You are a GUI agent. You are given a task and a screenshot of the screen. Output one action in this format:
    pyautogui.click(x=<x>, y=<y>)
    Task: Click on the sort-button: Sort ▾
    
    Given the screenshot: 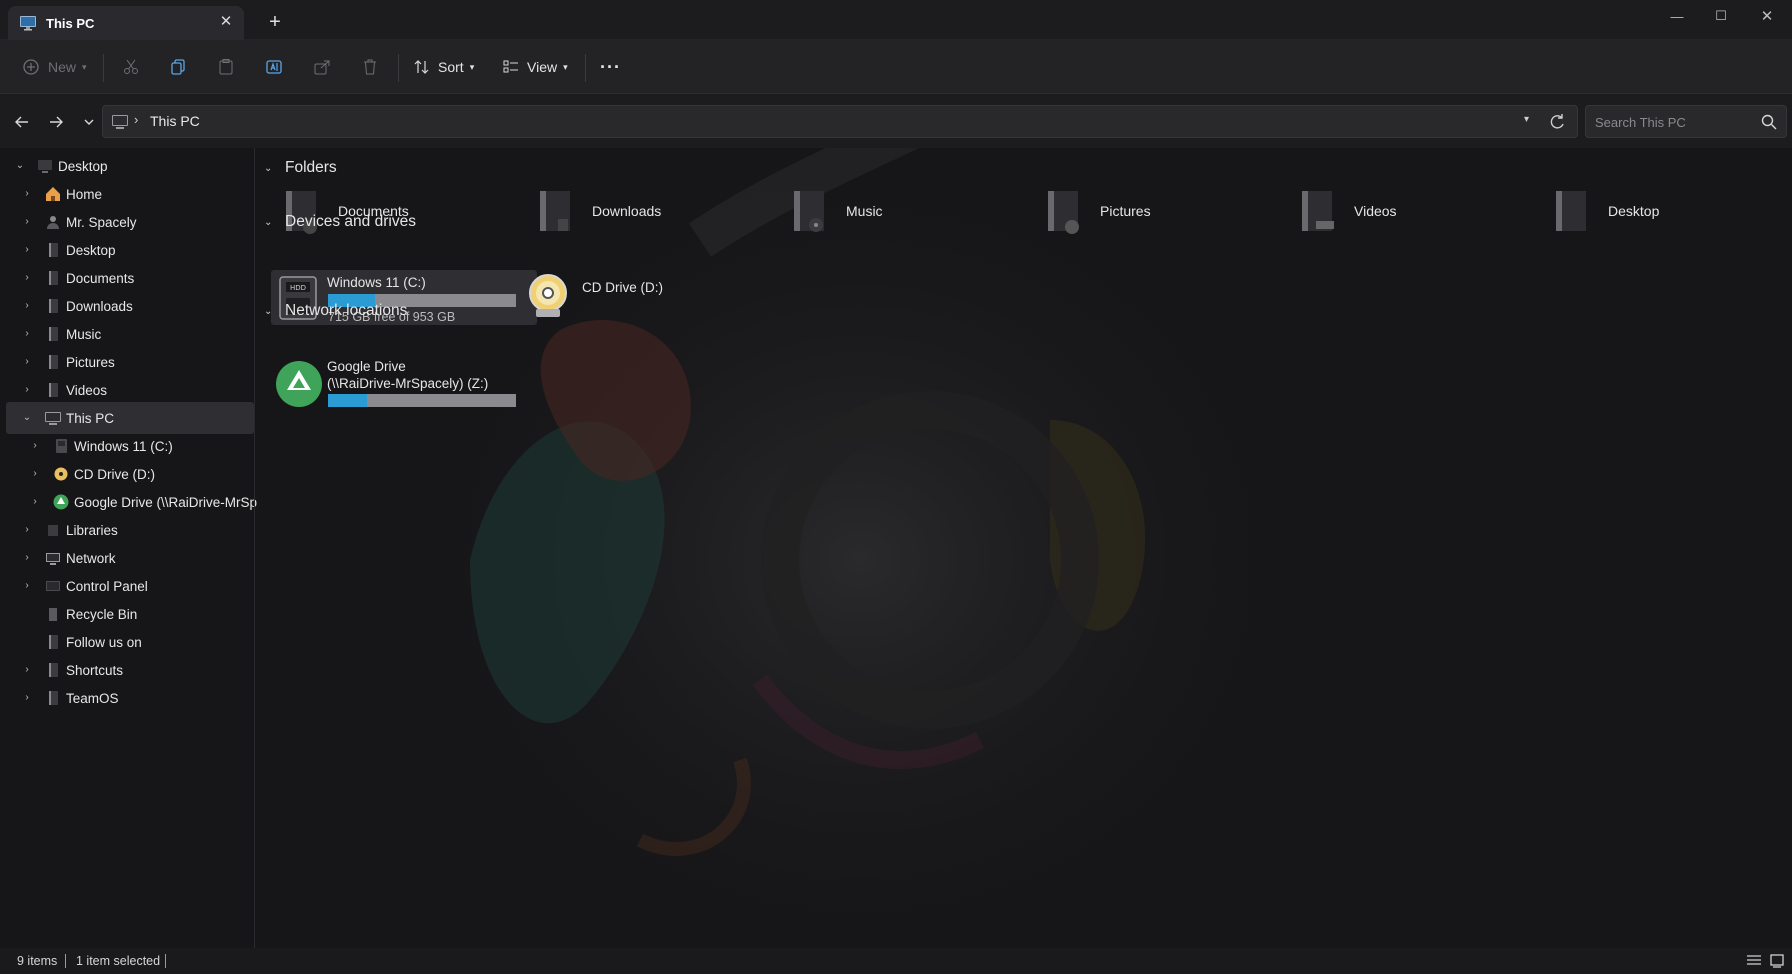 What is the action you would take?
    pyautogui.click(x=443, y=67)
    